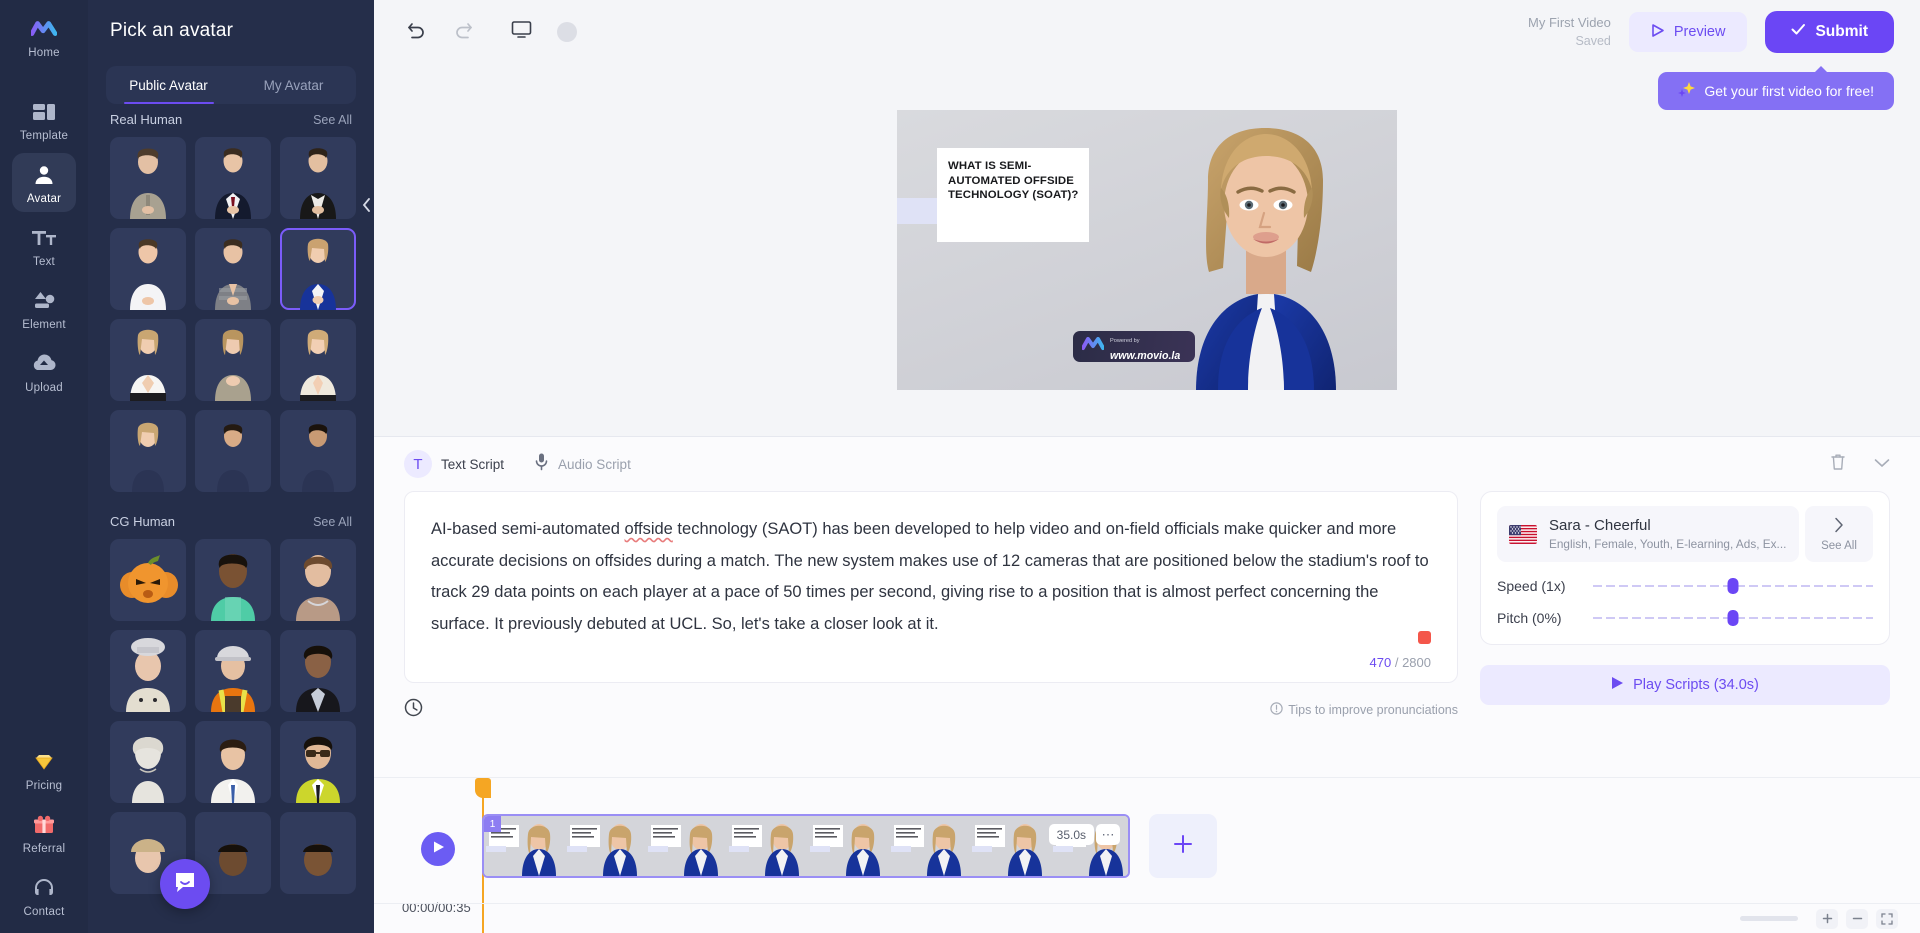  Describe the element at coordinates (1523, 534) in the screenshot. I see `us-flag-icon` at that location.